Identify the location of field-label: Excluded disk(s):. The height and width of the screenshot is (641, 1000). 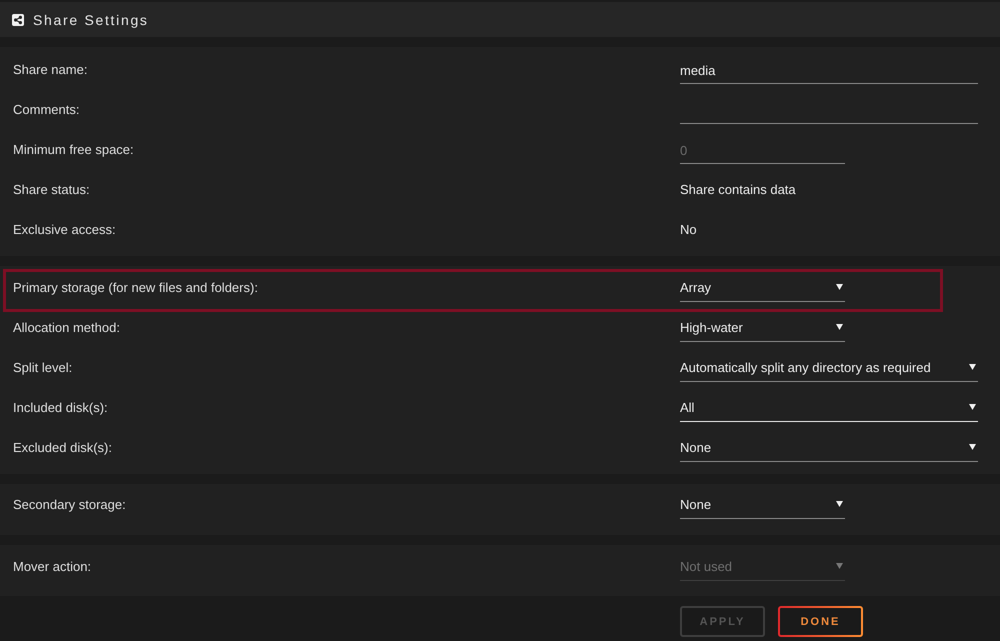
(62, 448).